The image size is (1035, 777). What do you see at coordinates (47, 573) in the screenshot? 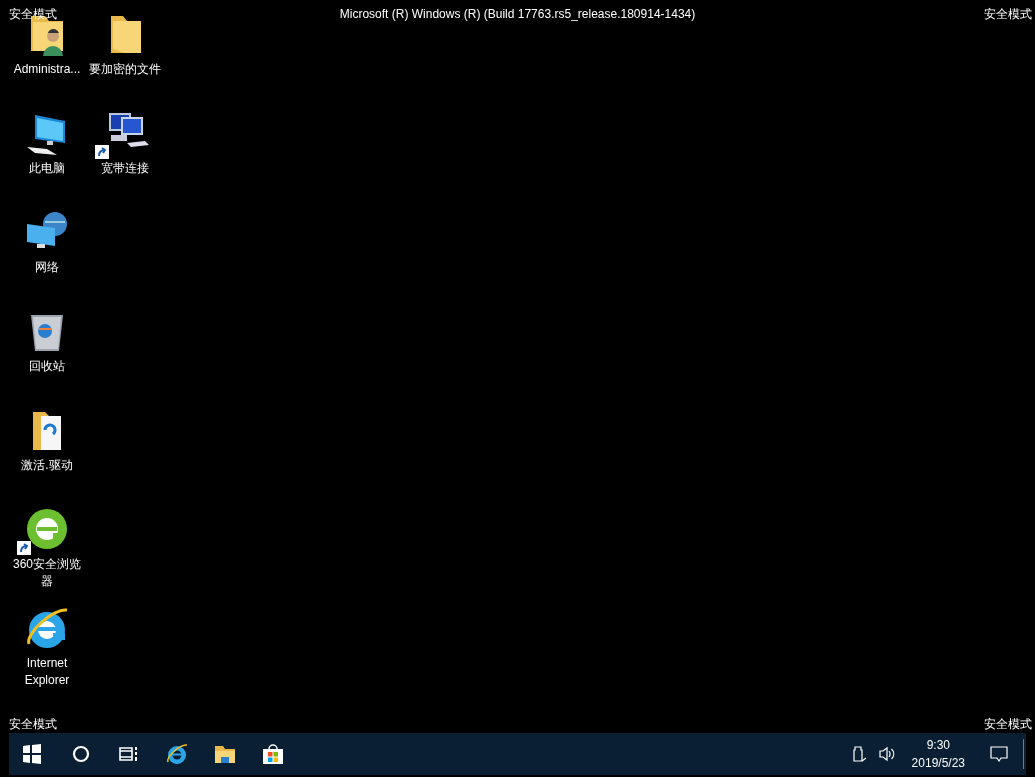
I see `desktop-icon-label: 360安全浏览器` at bounding box center [47, 573].